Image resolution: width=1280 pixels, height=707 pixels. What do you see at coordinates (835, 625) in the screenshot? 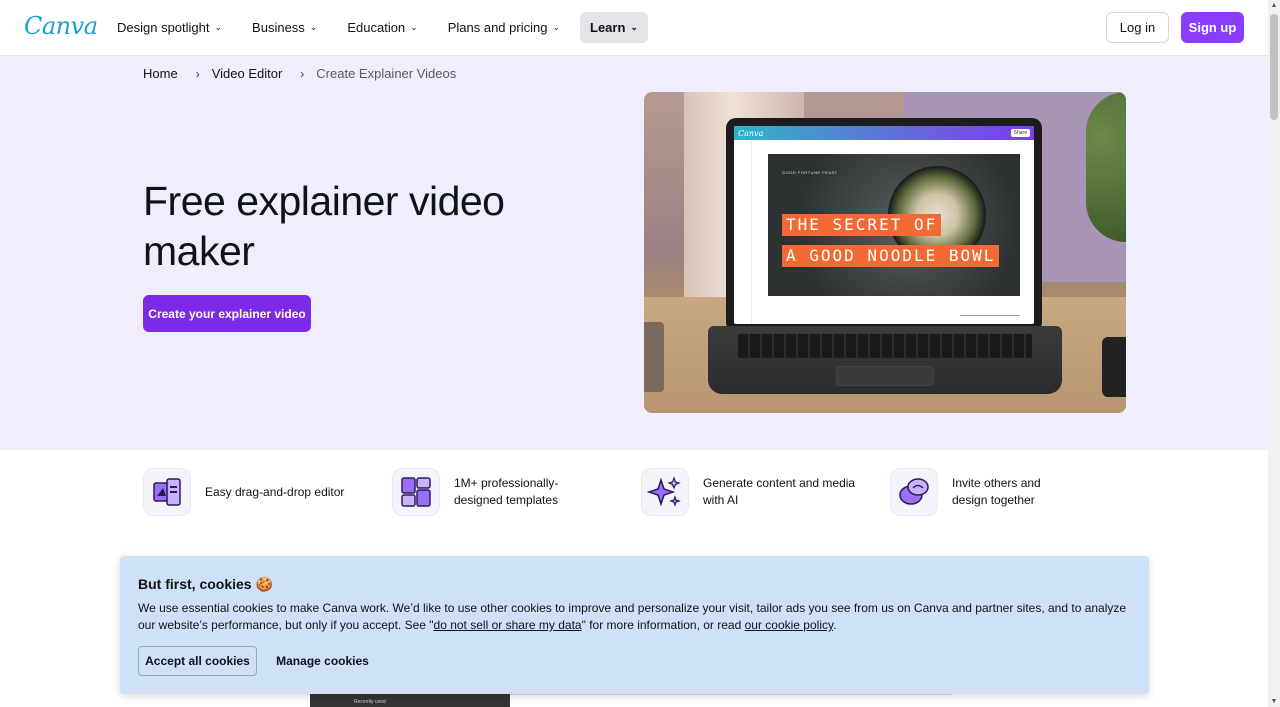
I see `cookie-text-after: .` at bounding box center [835, 625].